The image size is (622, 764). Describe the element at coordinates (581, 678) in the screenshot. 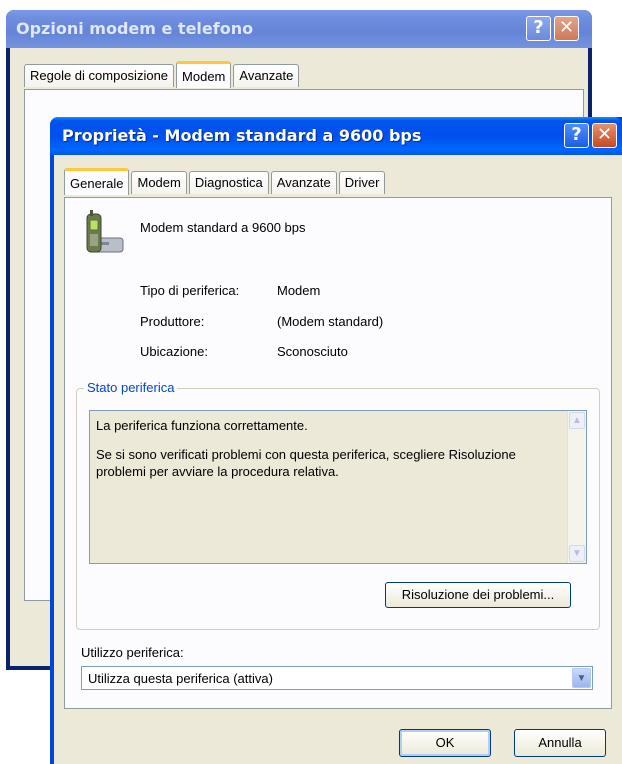

I see `chevron-down-icon: ▼` at that location.